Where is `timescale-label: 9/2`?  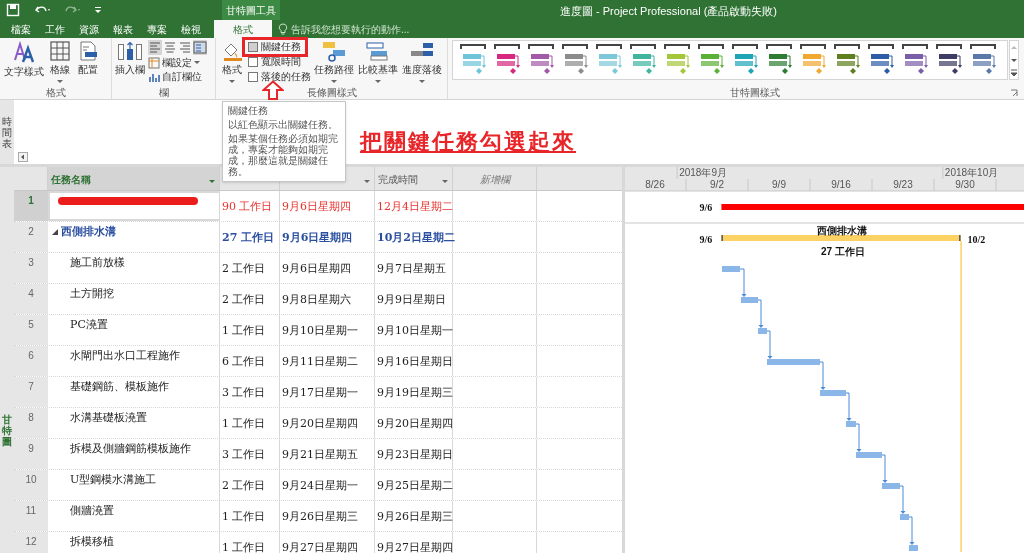 timescale-label: 9/2 is located at coordinates (717, 185).